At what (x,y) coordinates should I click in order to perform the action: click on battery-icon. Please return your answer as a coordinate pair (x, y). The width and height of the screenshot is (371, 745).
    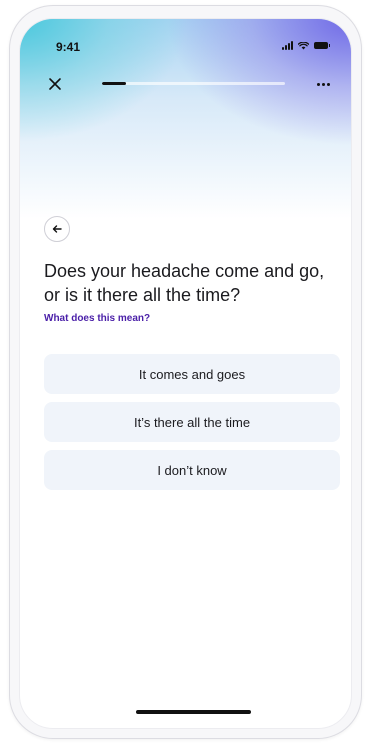
    Looking at the image, I should click on (322, 45).